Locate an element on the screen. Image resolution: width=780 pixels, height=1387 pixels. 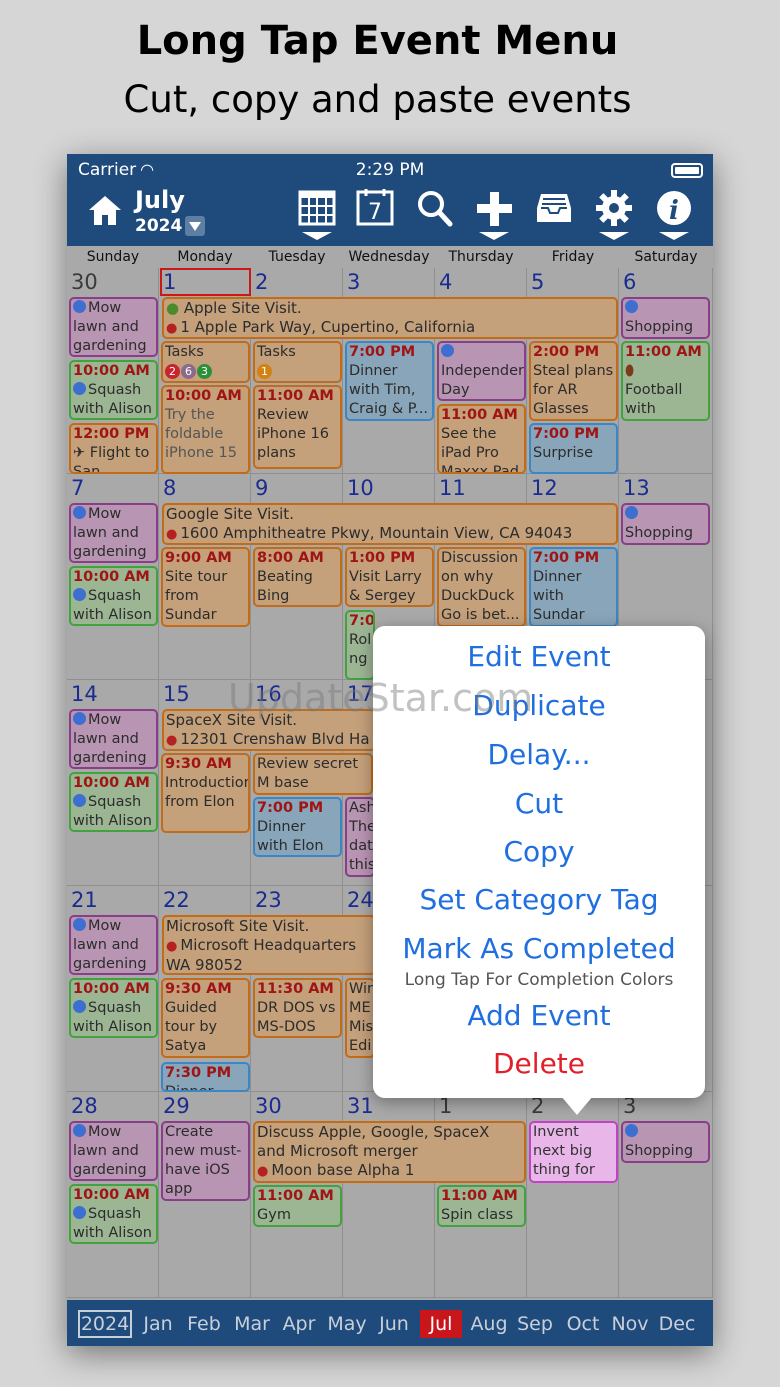
month-jun: Jun is located at coordinates (394, 1324).